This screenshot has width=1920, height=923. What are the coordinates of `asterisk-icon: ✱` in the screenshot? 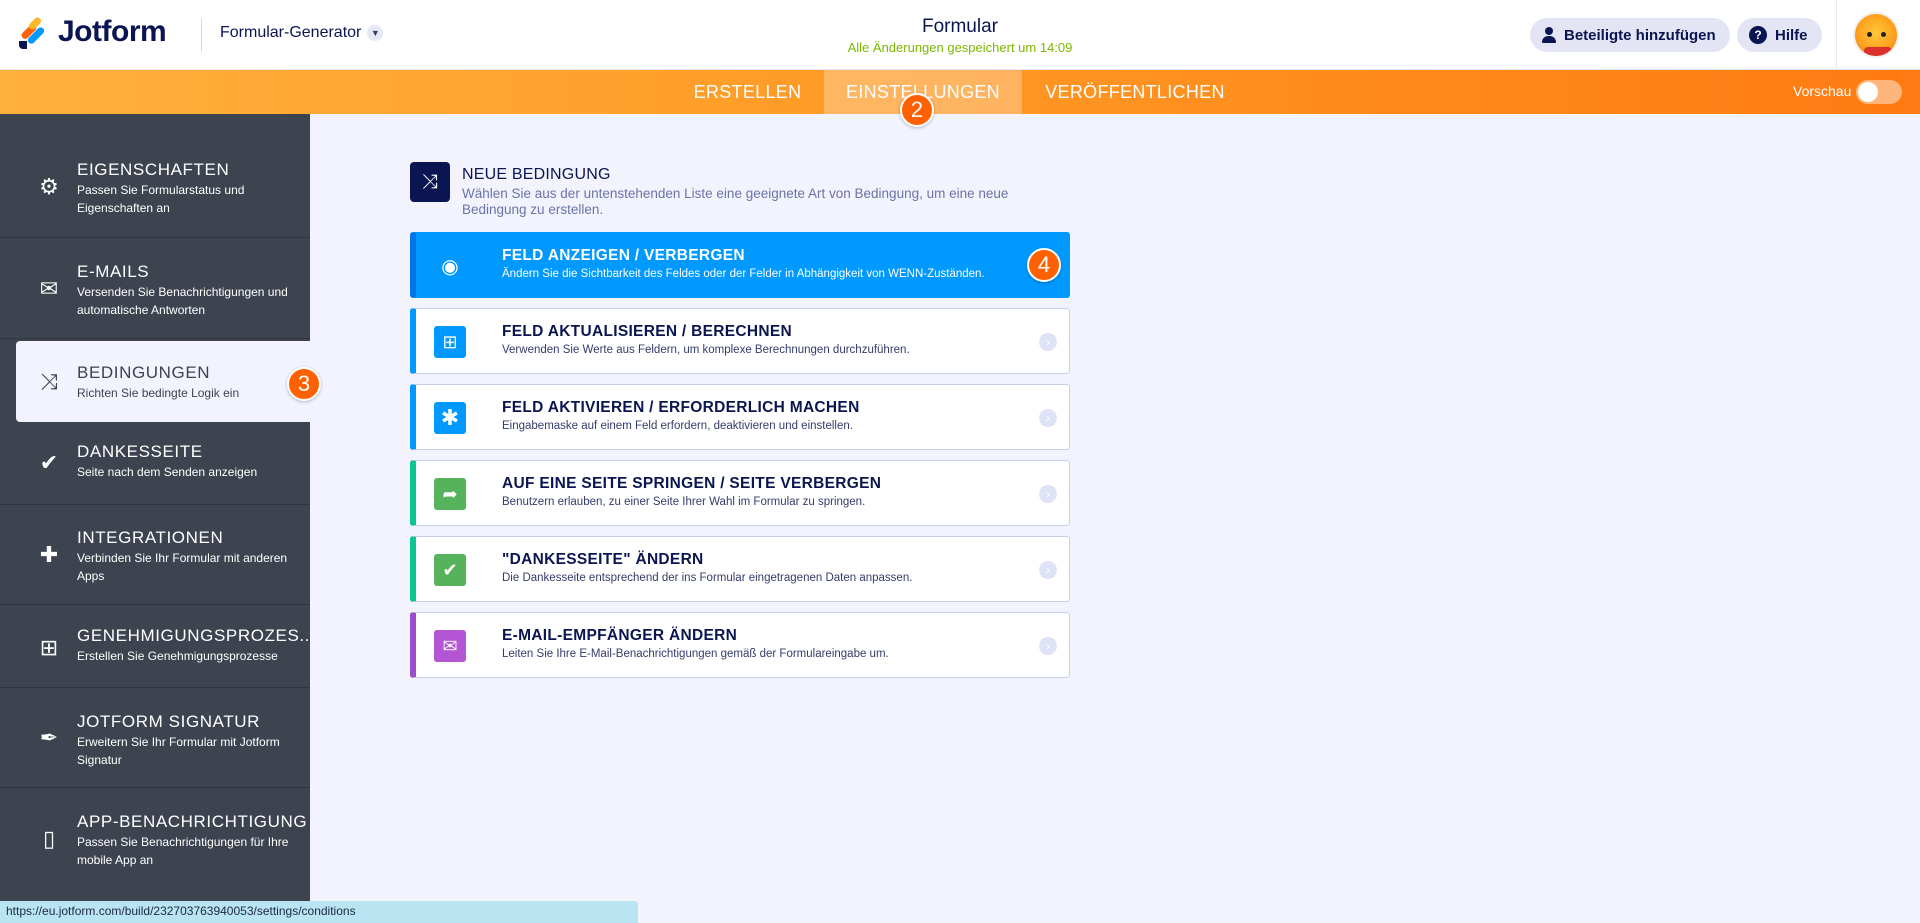 It's located at (450, 418).